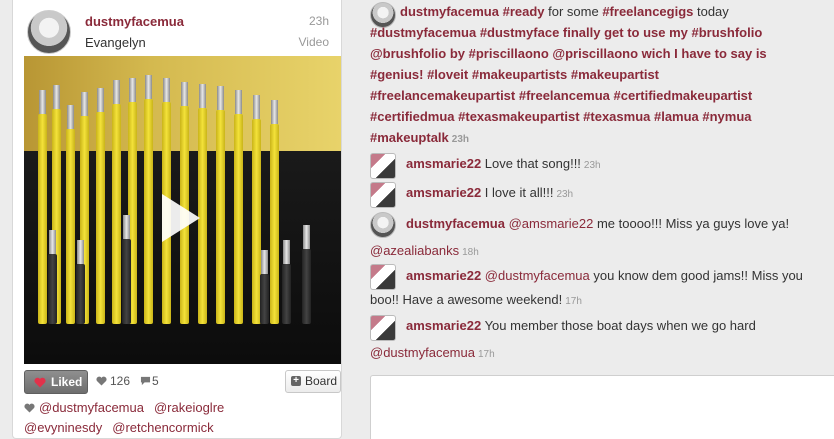 The width and height of the screenshot is (834, 439). Describe the element at coordinates (519, 192) in the screenshot. I see `comment-text: I love it all!!!` at that location.